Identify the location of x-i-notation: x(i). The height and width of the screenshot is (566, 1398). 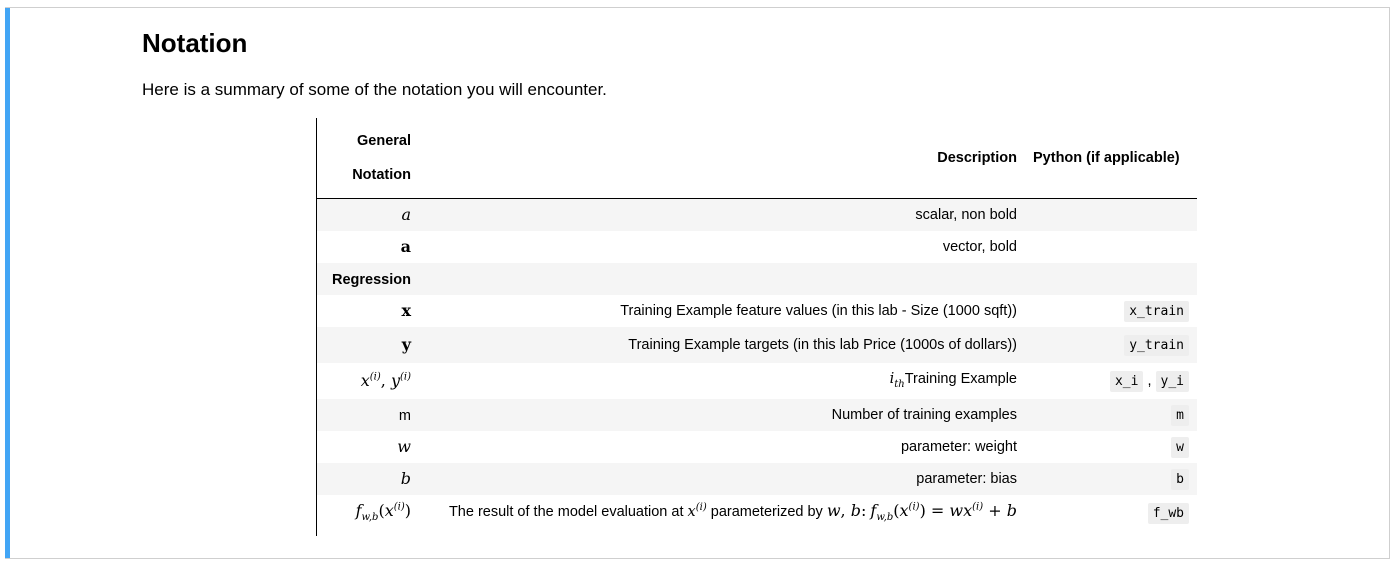
(371, 380).